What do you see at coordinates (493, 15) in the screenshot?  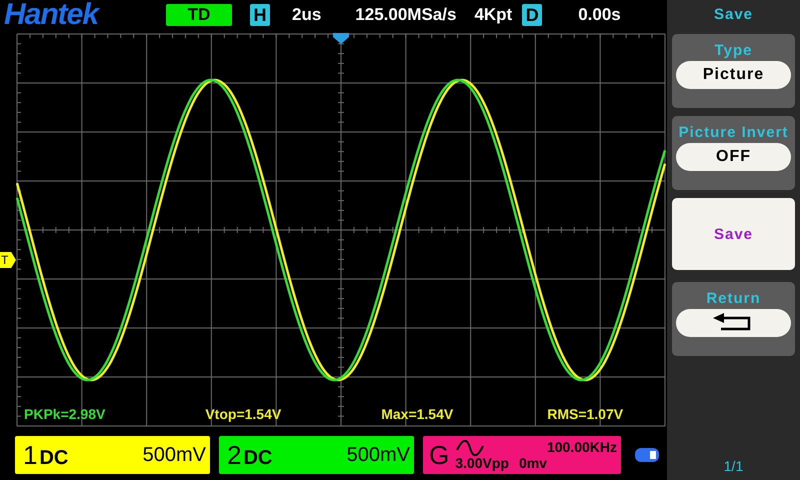 I see `memory-depth: 4Kpt` at bounding box center [493, 15].